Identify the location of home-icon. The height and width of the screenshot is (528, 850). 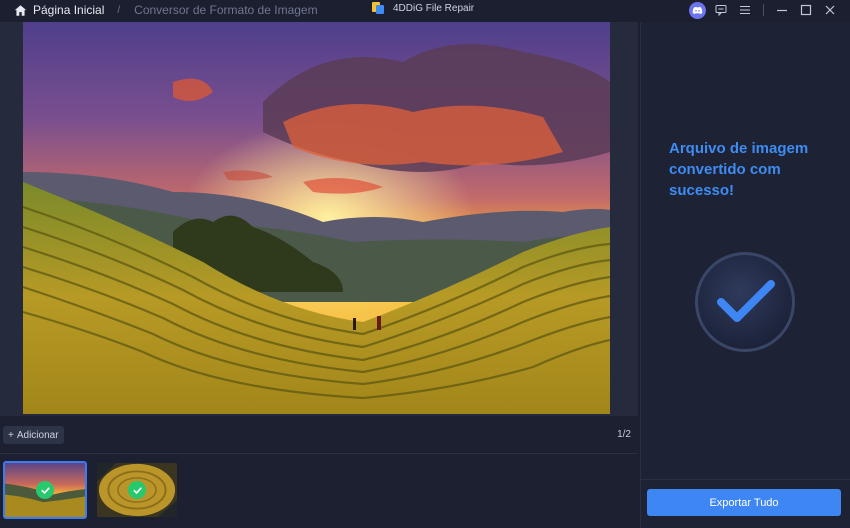
(20, 10).